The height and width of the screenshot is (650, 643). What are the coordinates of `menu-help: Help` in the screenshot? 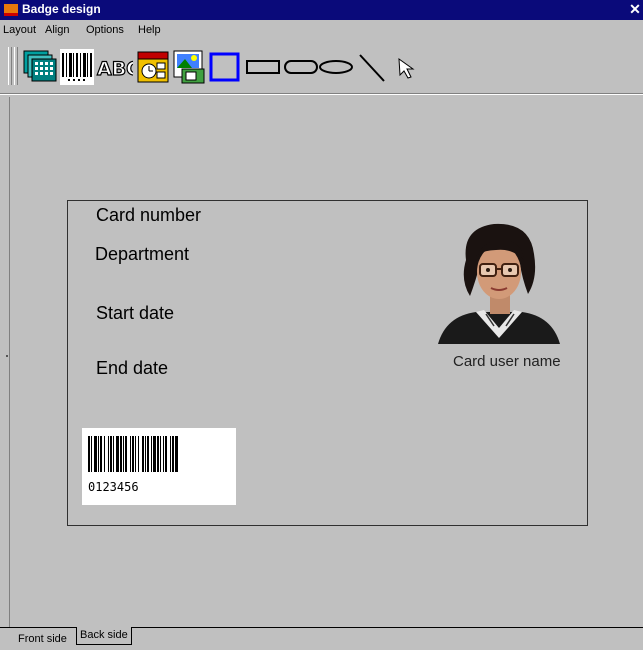 It's located at (149, 30).